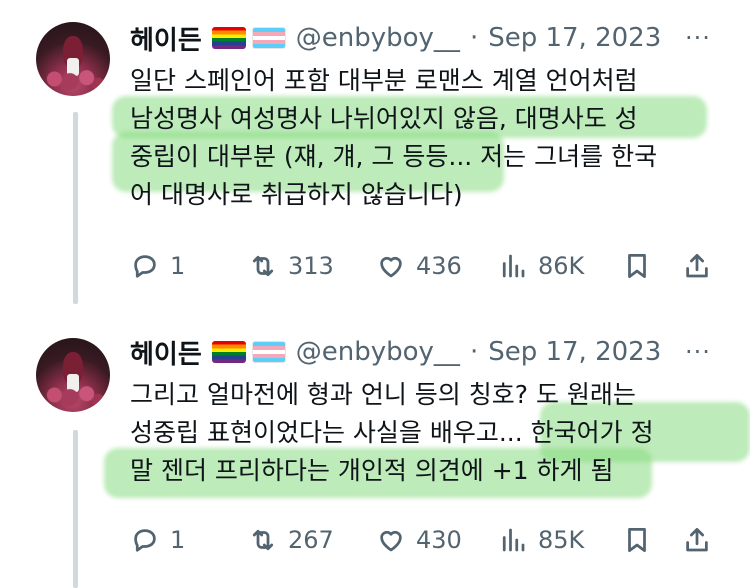  I want to click on like-button: 436, so click(419, 266).